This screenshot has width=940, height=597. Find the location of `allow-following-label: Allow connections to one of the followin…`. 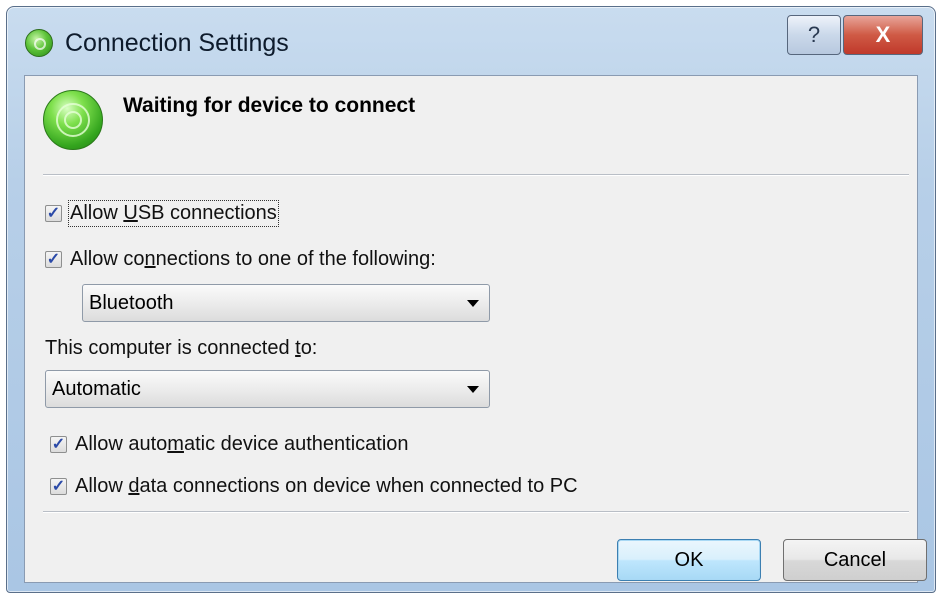

allow-following-label: Allow connections to one of the followin… is located at coordinates (253, 259).